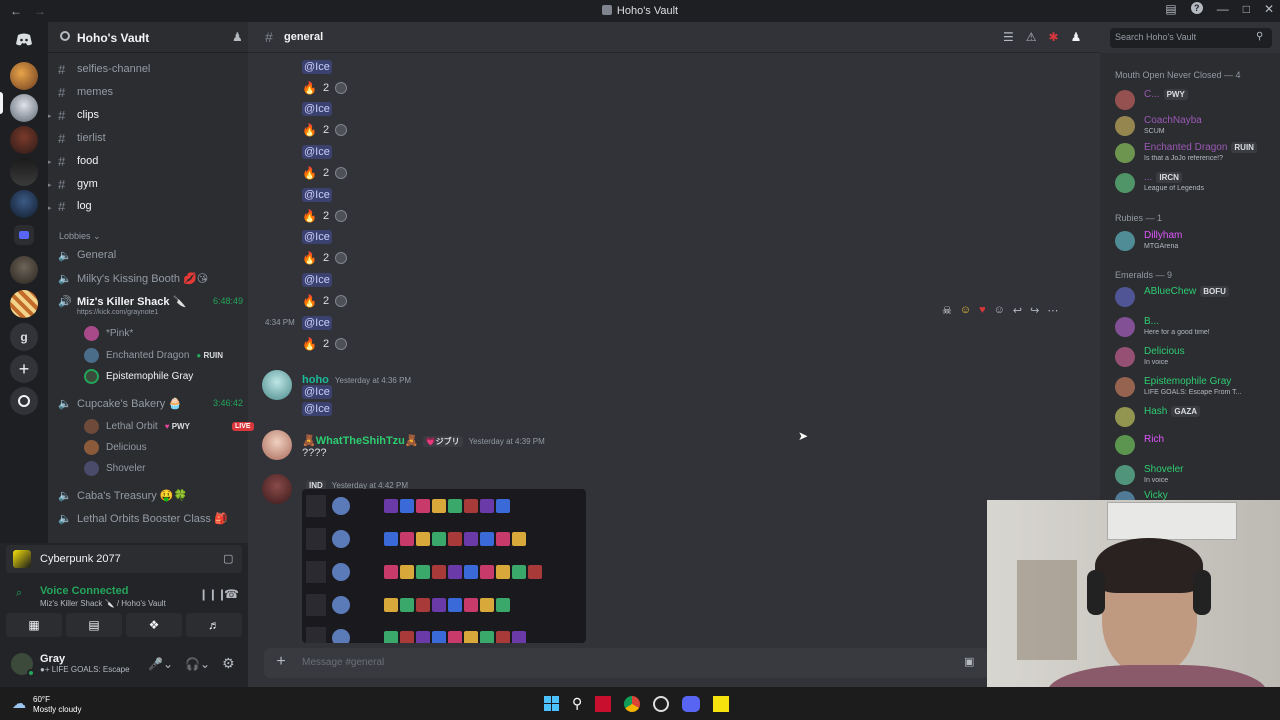 The width and height of the screenshot is (1280, 720). I want to click on skull-emoji-icon: ☠, so click(947, 310).